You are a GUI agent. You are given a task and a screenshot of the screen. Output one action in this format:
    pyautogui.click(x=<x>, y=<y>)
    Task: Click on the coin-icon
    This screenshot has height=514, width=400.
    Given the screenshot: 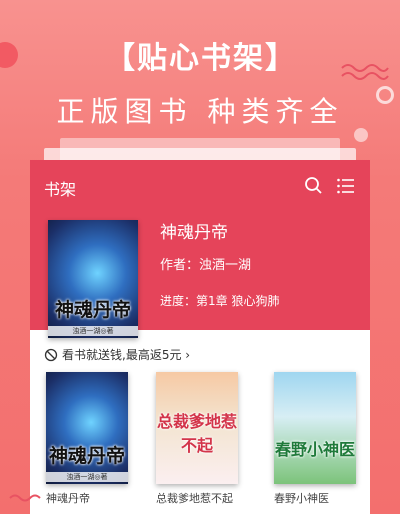 What is the action you would take?
    pyautogui.click(x=51, y=354)
    